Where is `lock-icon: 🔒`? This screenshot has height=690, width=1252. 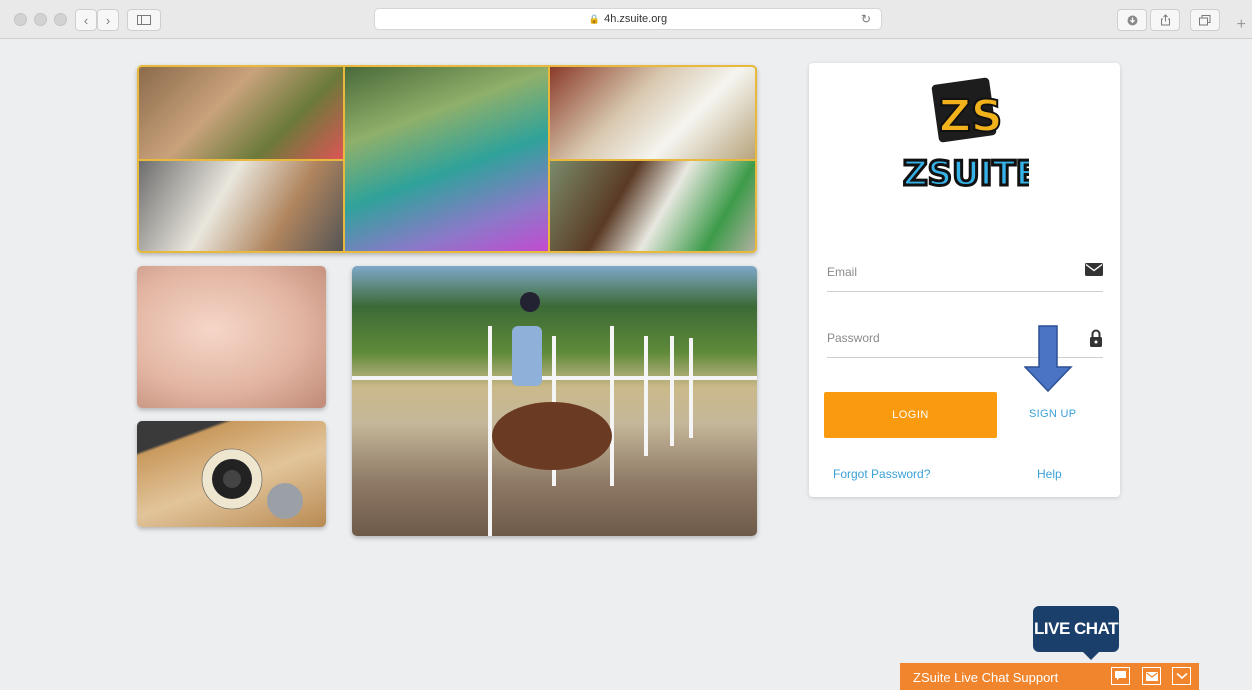 lock-icon: 🔒 is located at coordinates (594, 18).